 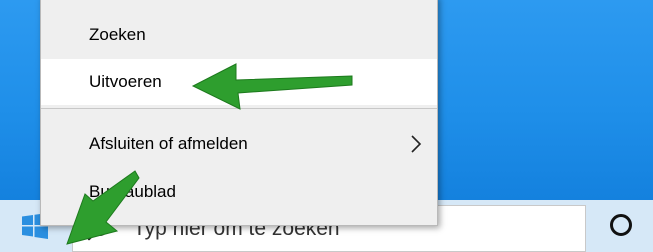 What do you see at coordinates (239, 108) in the screenshot?
I see `menu-separator` at bounding box center [239, 108].